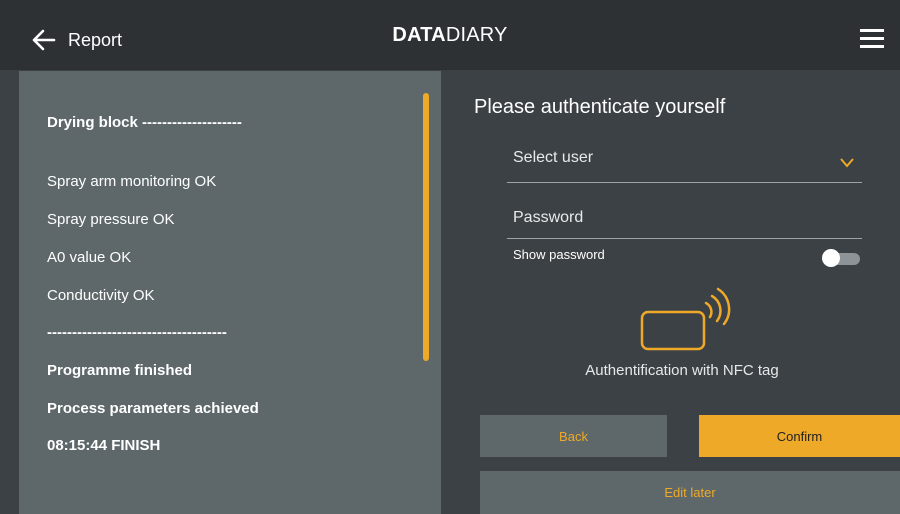 The width and height of the screenshot is (900, 514). What do you see at coordinates (799, 436) in the screenshot?
I see `confirm-button: Confirm` at bounding box center [799, 436].